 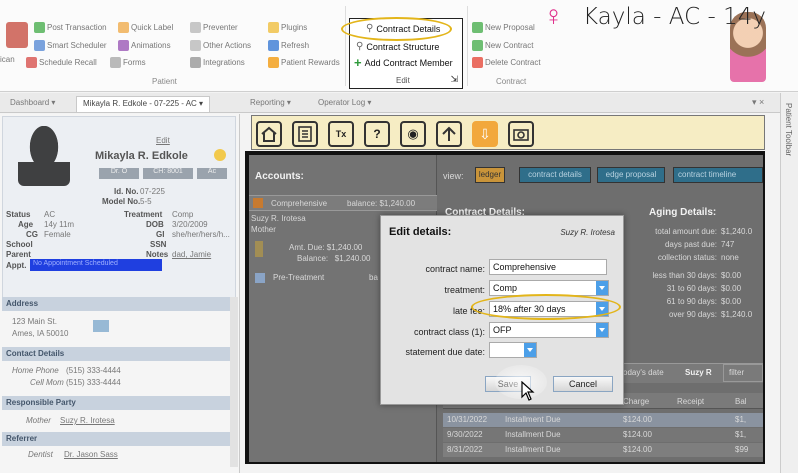 I want to click on edit-link: Edit, so click(x=163, y=140).